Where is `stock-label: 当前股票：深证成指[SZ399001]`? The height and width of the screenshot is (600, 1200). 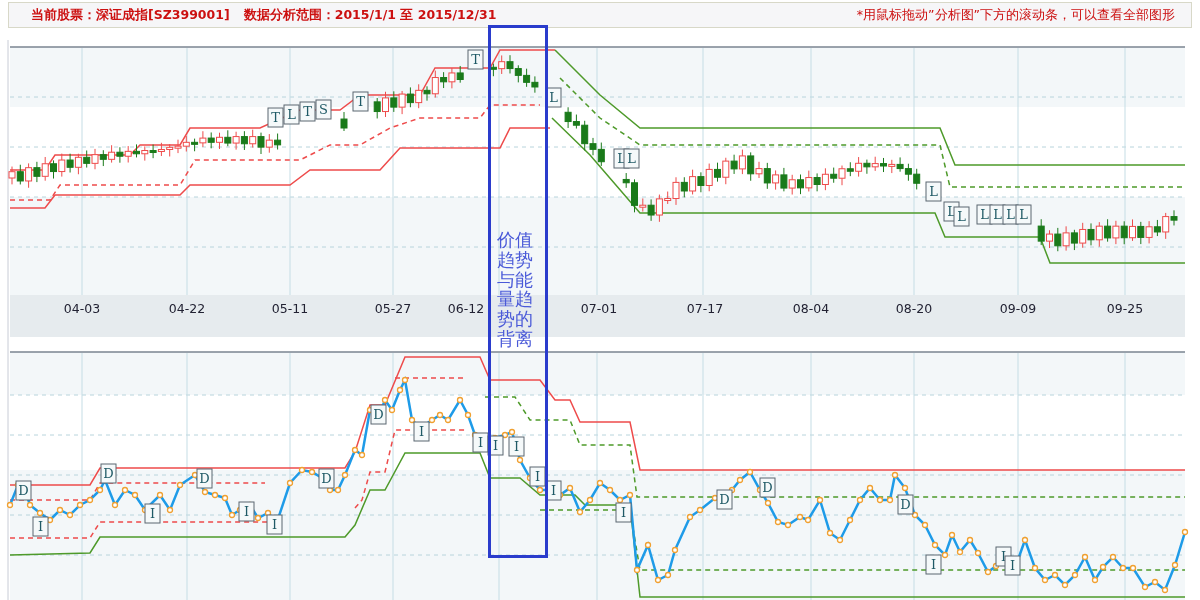
stock-label: 当前股票：深证成指[SZ399001] is located at coordinates (130, 15).